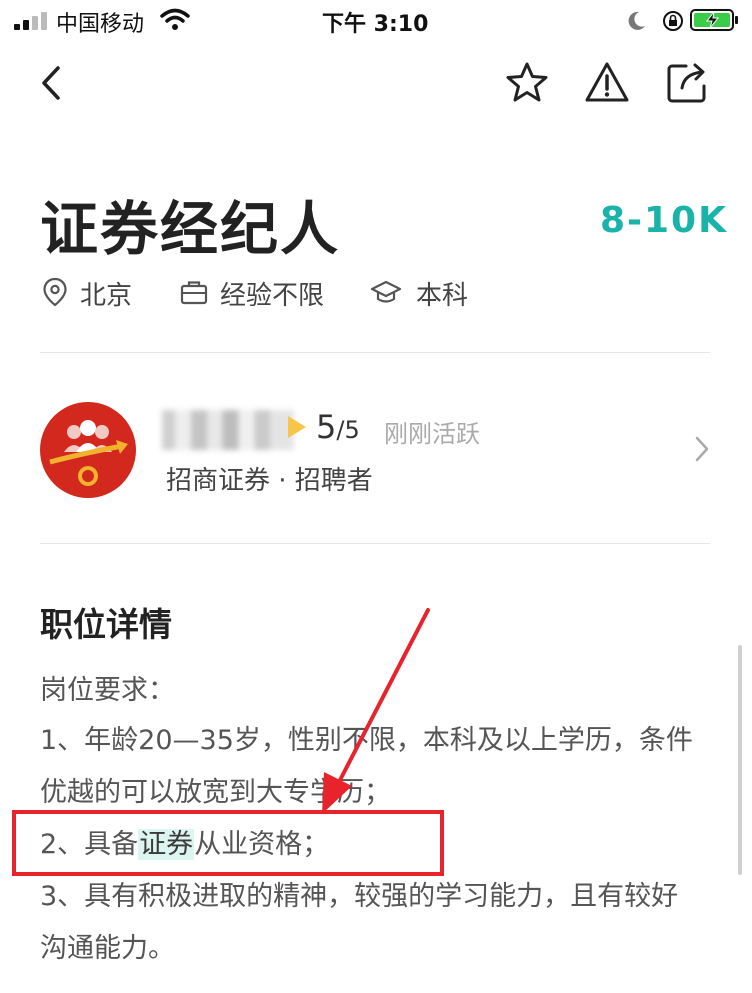 Image resolution: width=752 pixels, height=993 pixels. What do you see at coordinates (269, 481) in the screenshot?
I see `company-recruiter-line: 招商证券 · 招聘者` at bounding box center [269, 481].